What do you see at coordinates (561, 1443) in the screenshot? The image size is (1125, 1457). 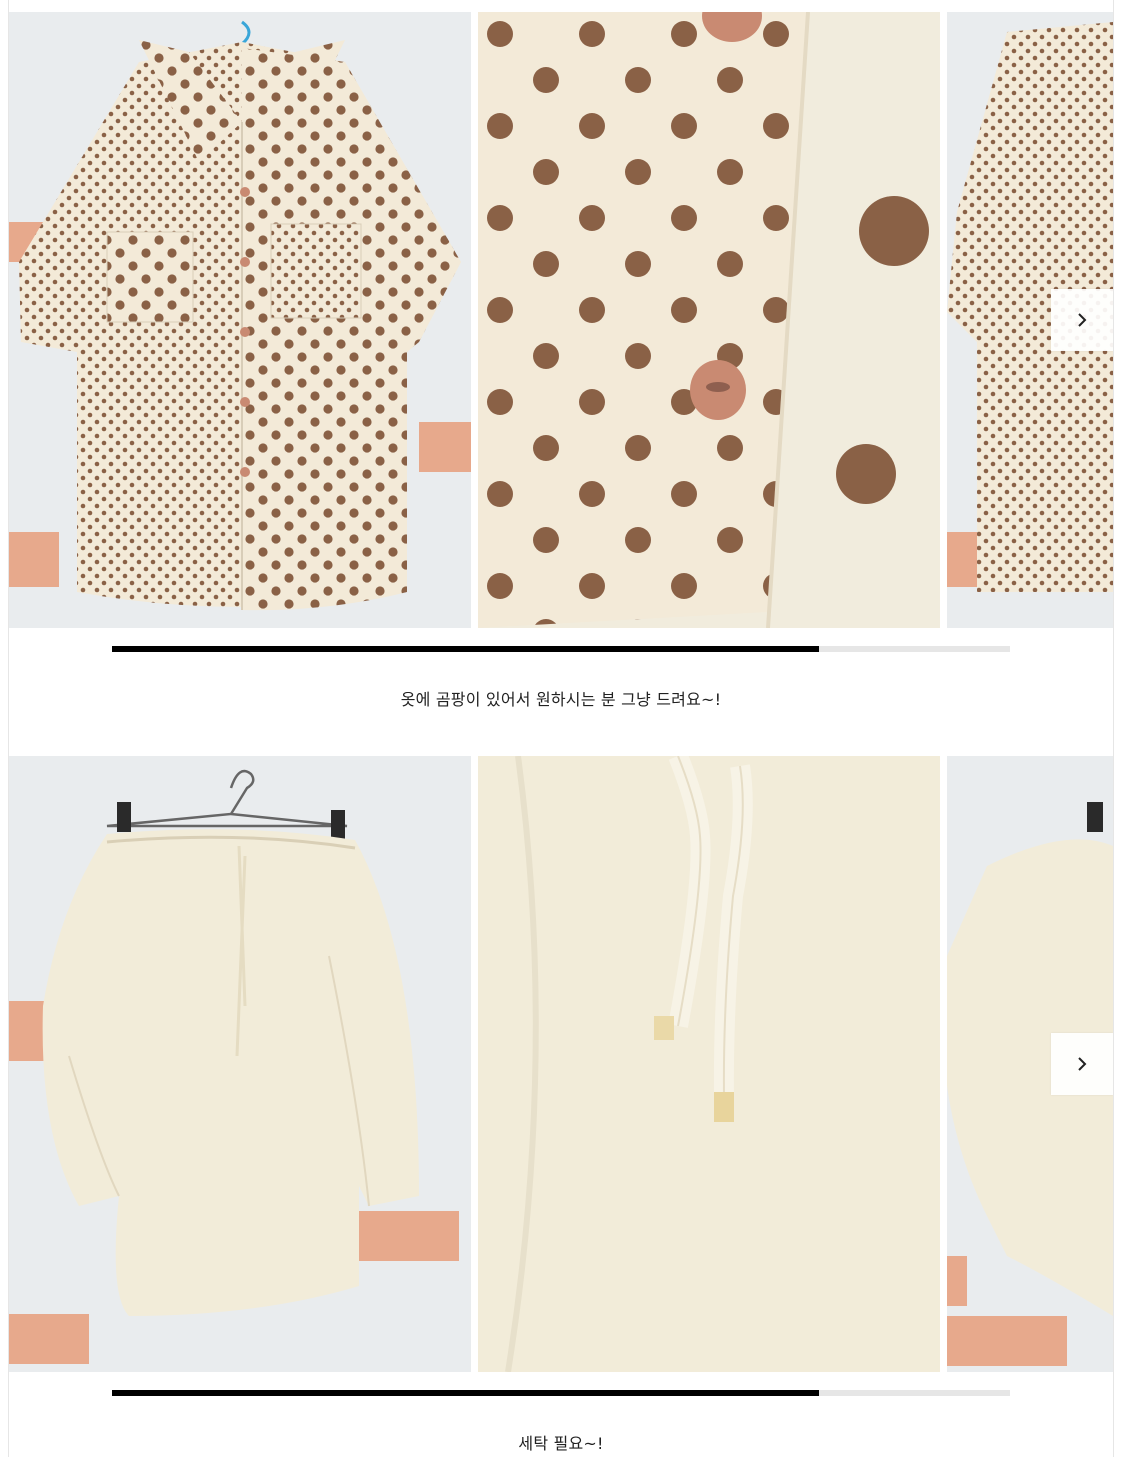 I see `section-caption: 세탁 필요~!` at bounding box center [561, 1443].